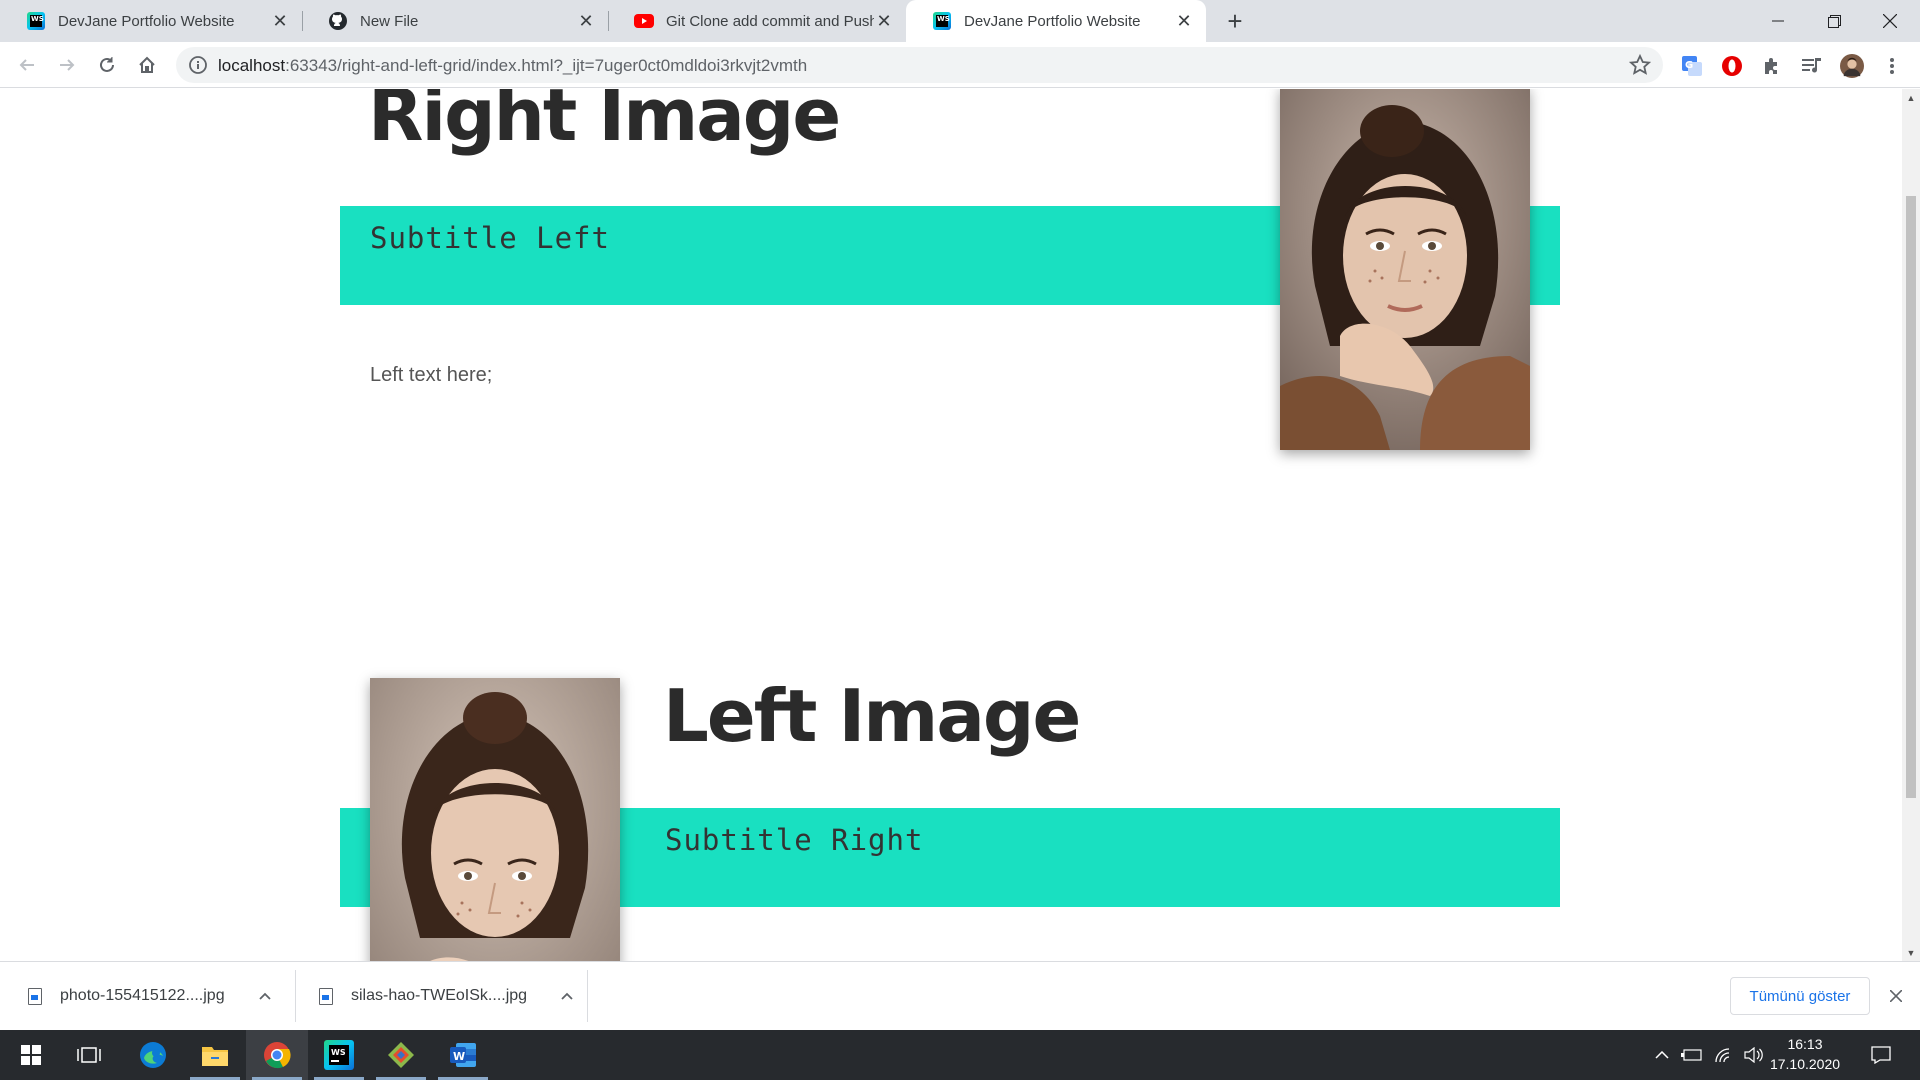 This screenshot has height=1080, width=1920. Describe the element at coordinates (1892, 66) in the screenshot. I see `chrome-menu-icon` at that location.